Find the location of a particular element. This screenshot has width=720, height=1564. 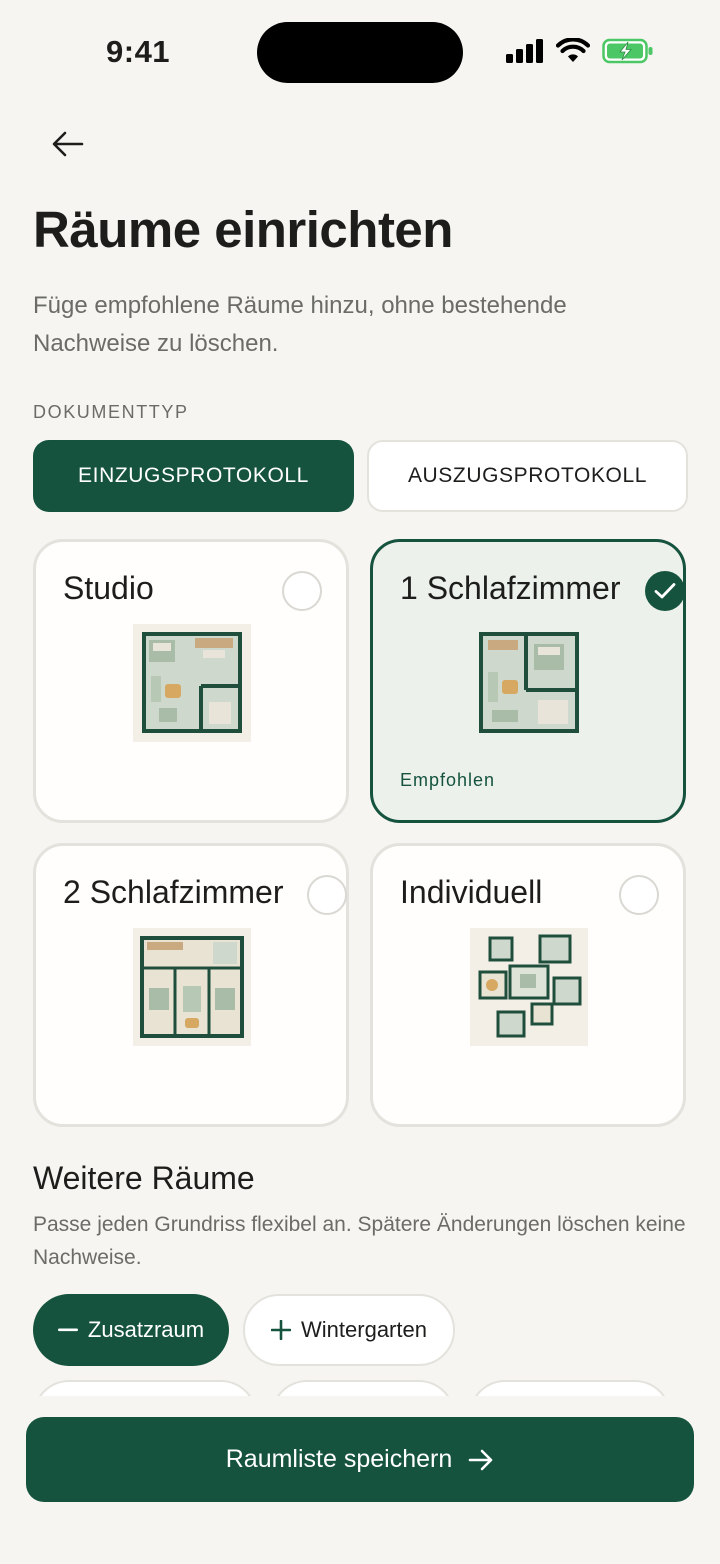

minus-icon is located at coordinates (67, 1330).